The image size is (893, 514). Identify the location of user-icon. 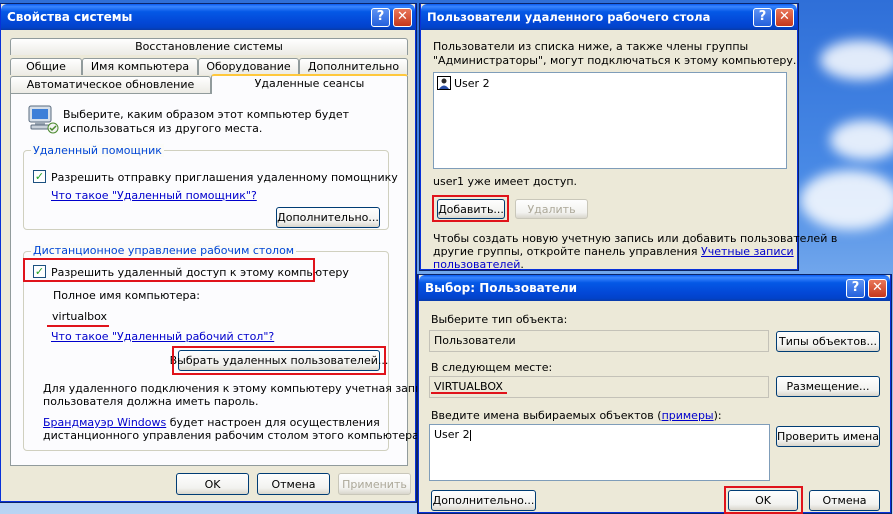
(444, 83).